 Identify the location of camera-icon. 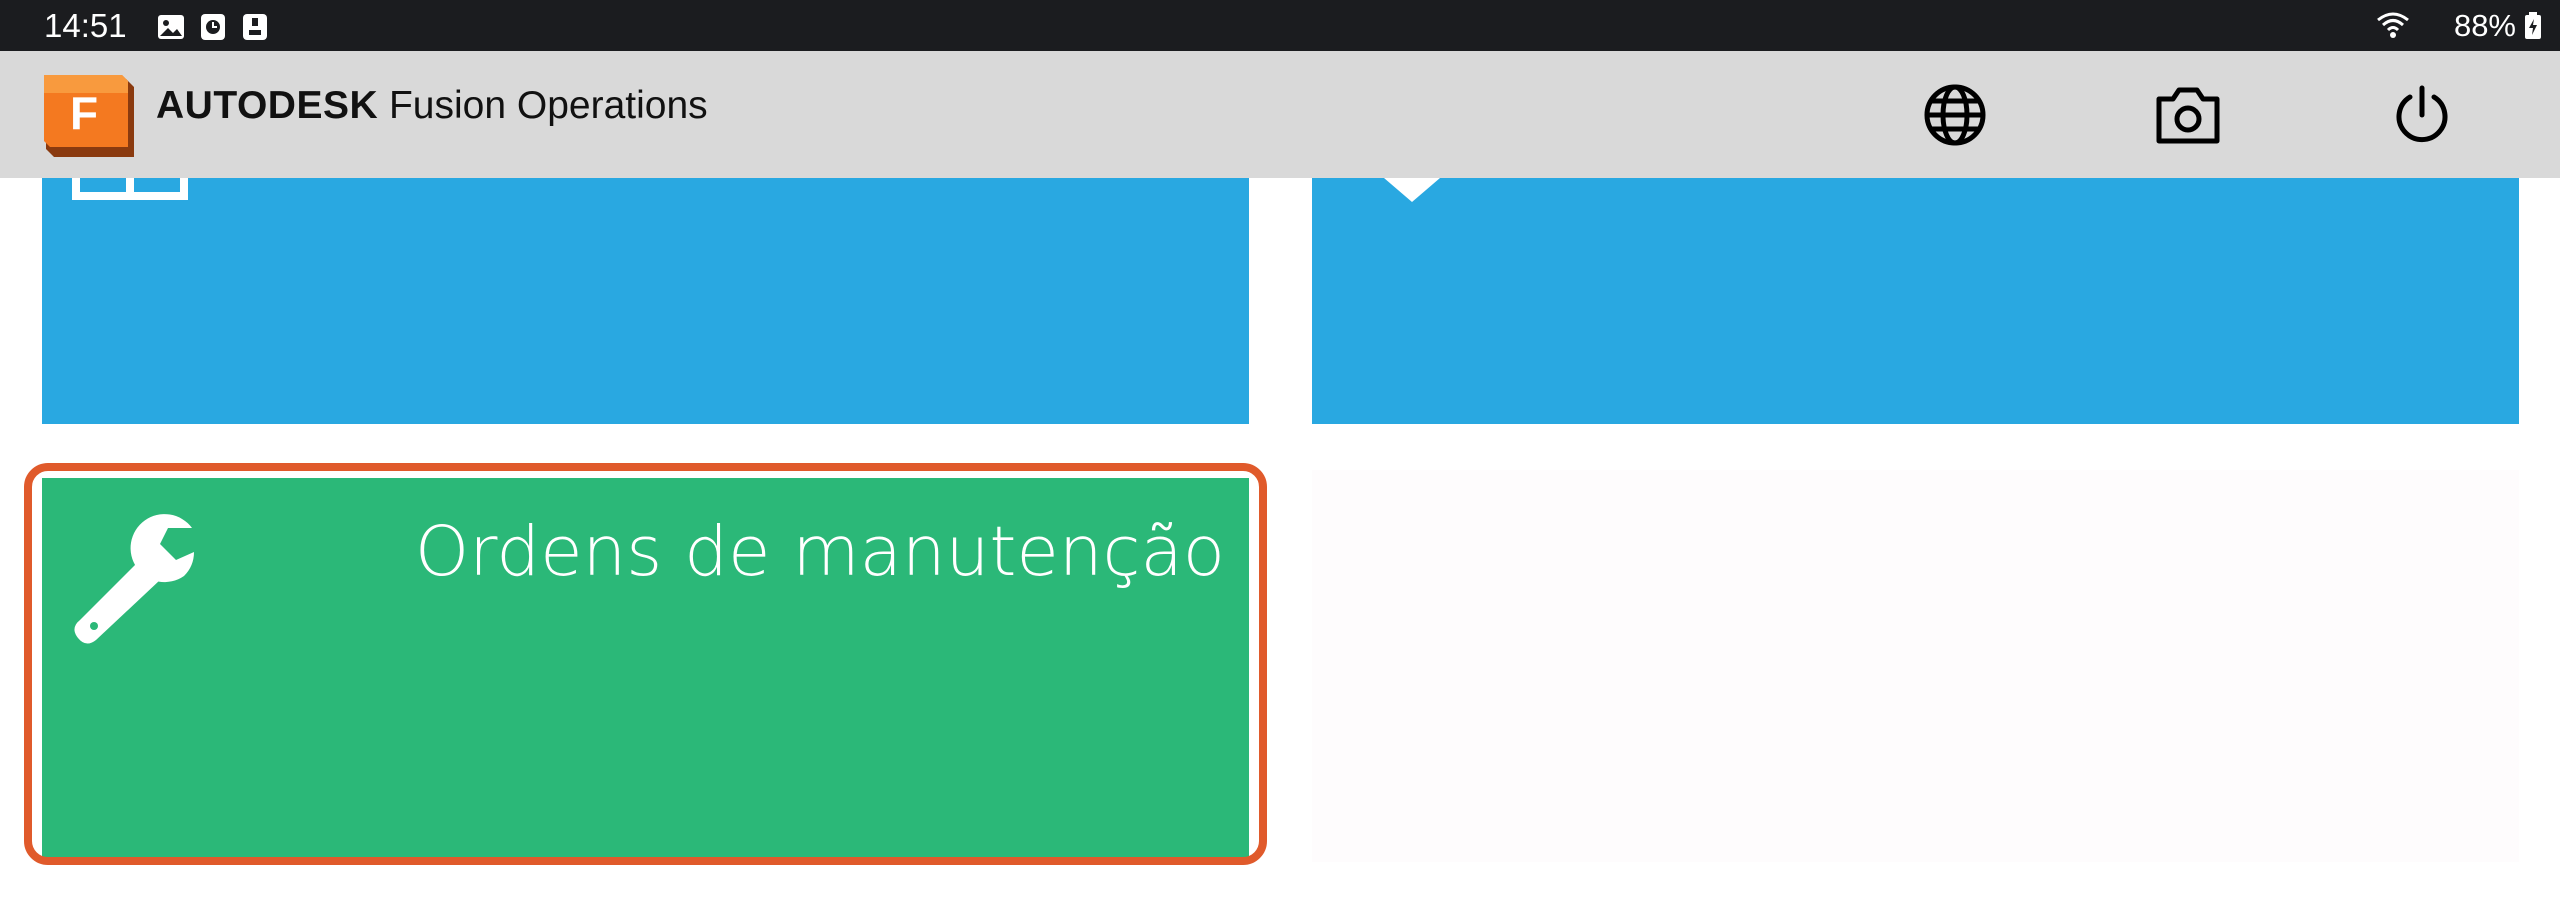
(2188, 115).